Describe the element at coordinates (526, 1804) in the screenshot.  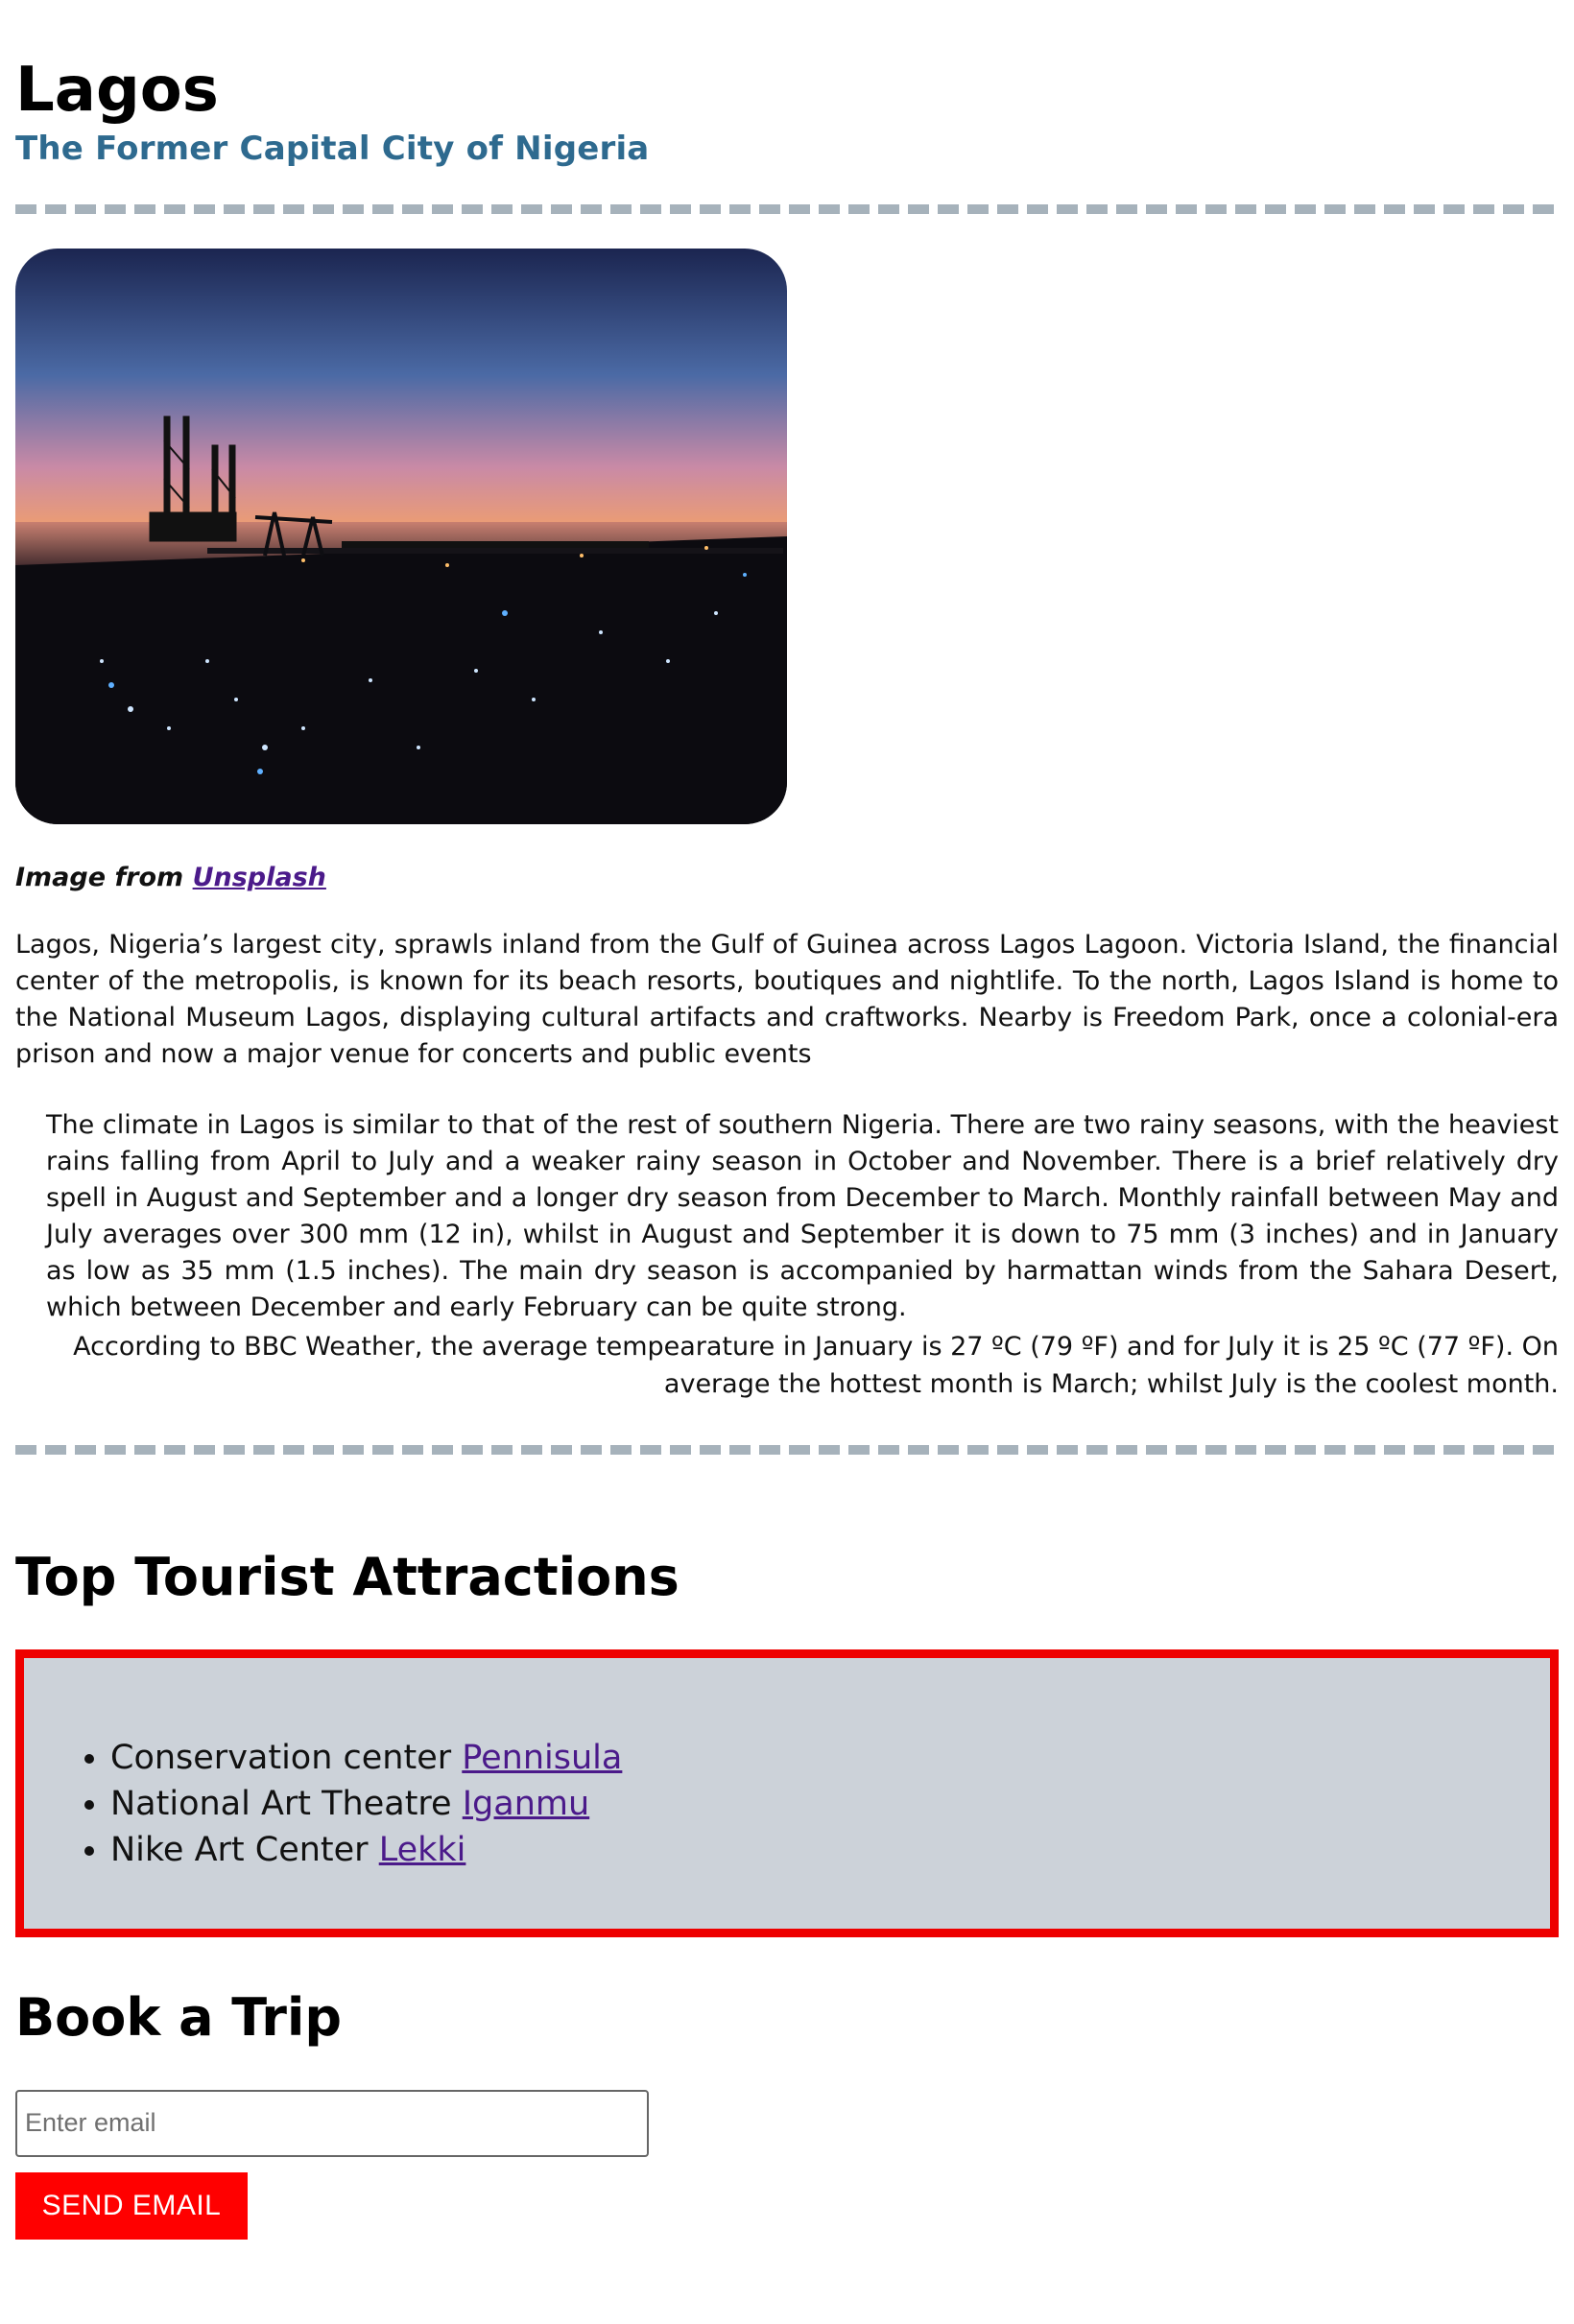
I see `attraction-link: Iganmu` at that location.